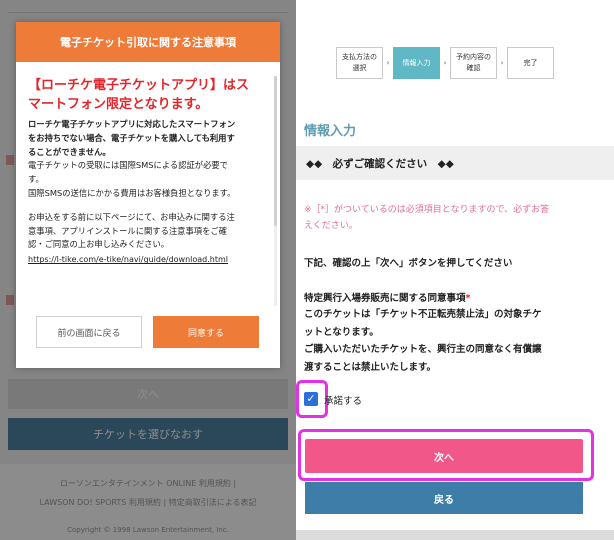 The width and height of the screenshot is (614, 540). Describe the element at coordinates (444, 498) in the screenshot. I see `back-button: 戻る` at that location.